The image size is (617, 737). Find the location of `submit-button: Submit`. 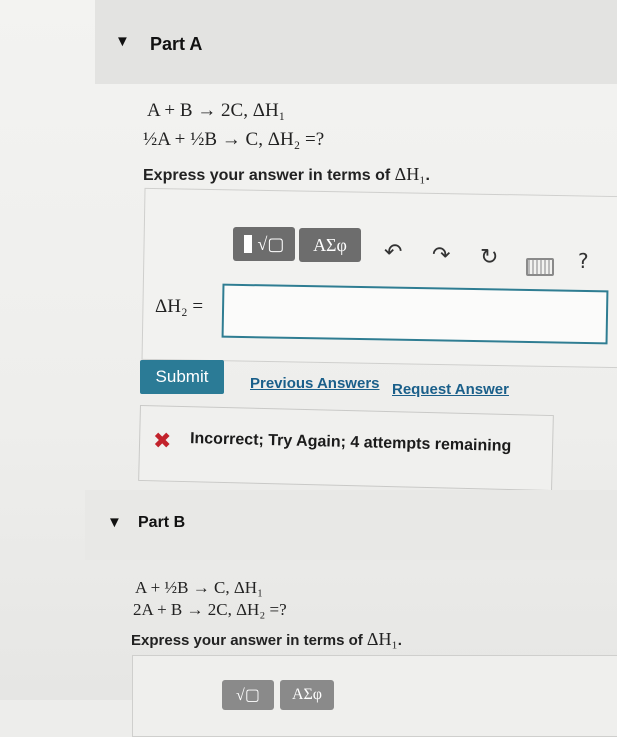

submit-button: Submit is located at coordinates (182, 377).